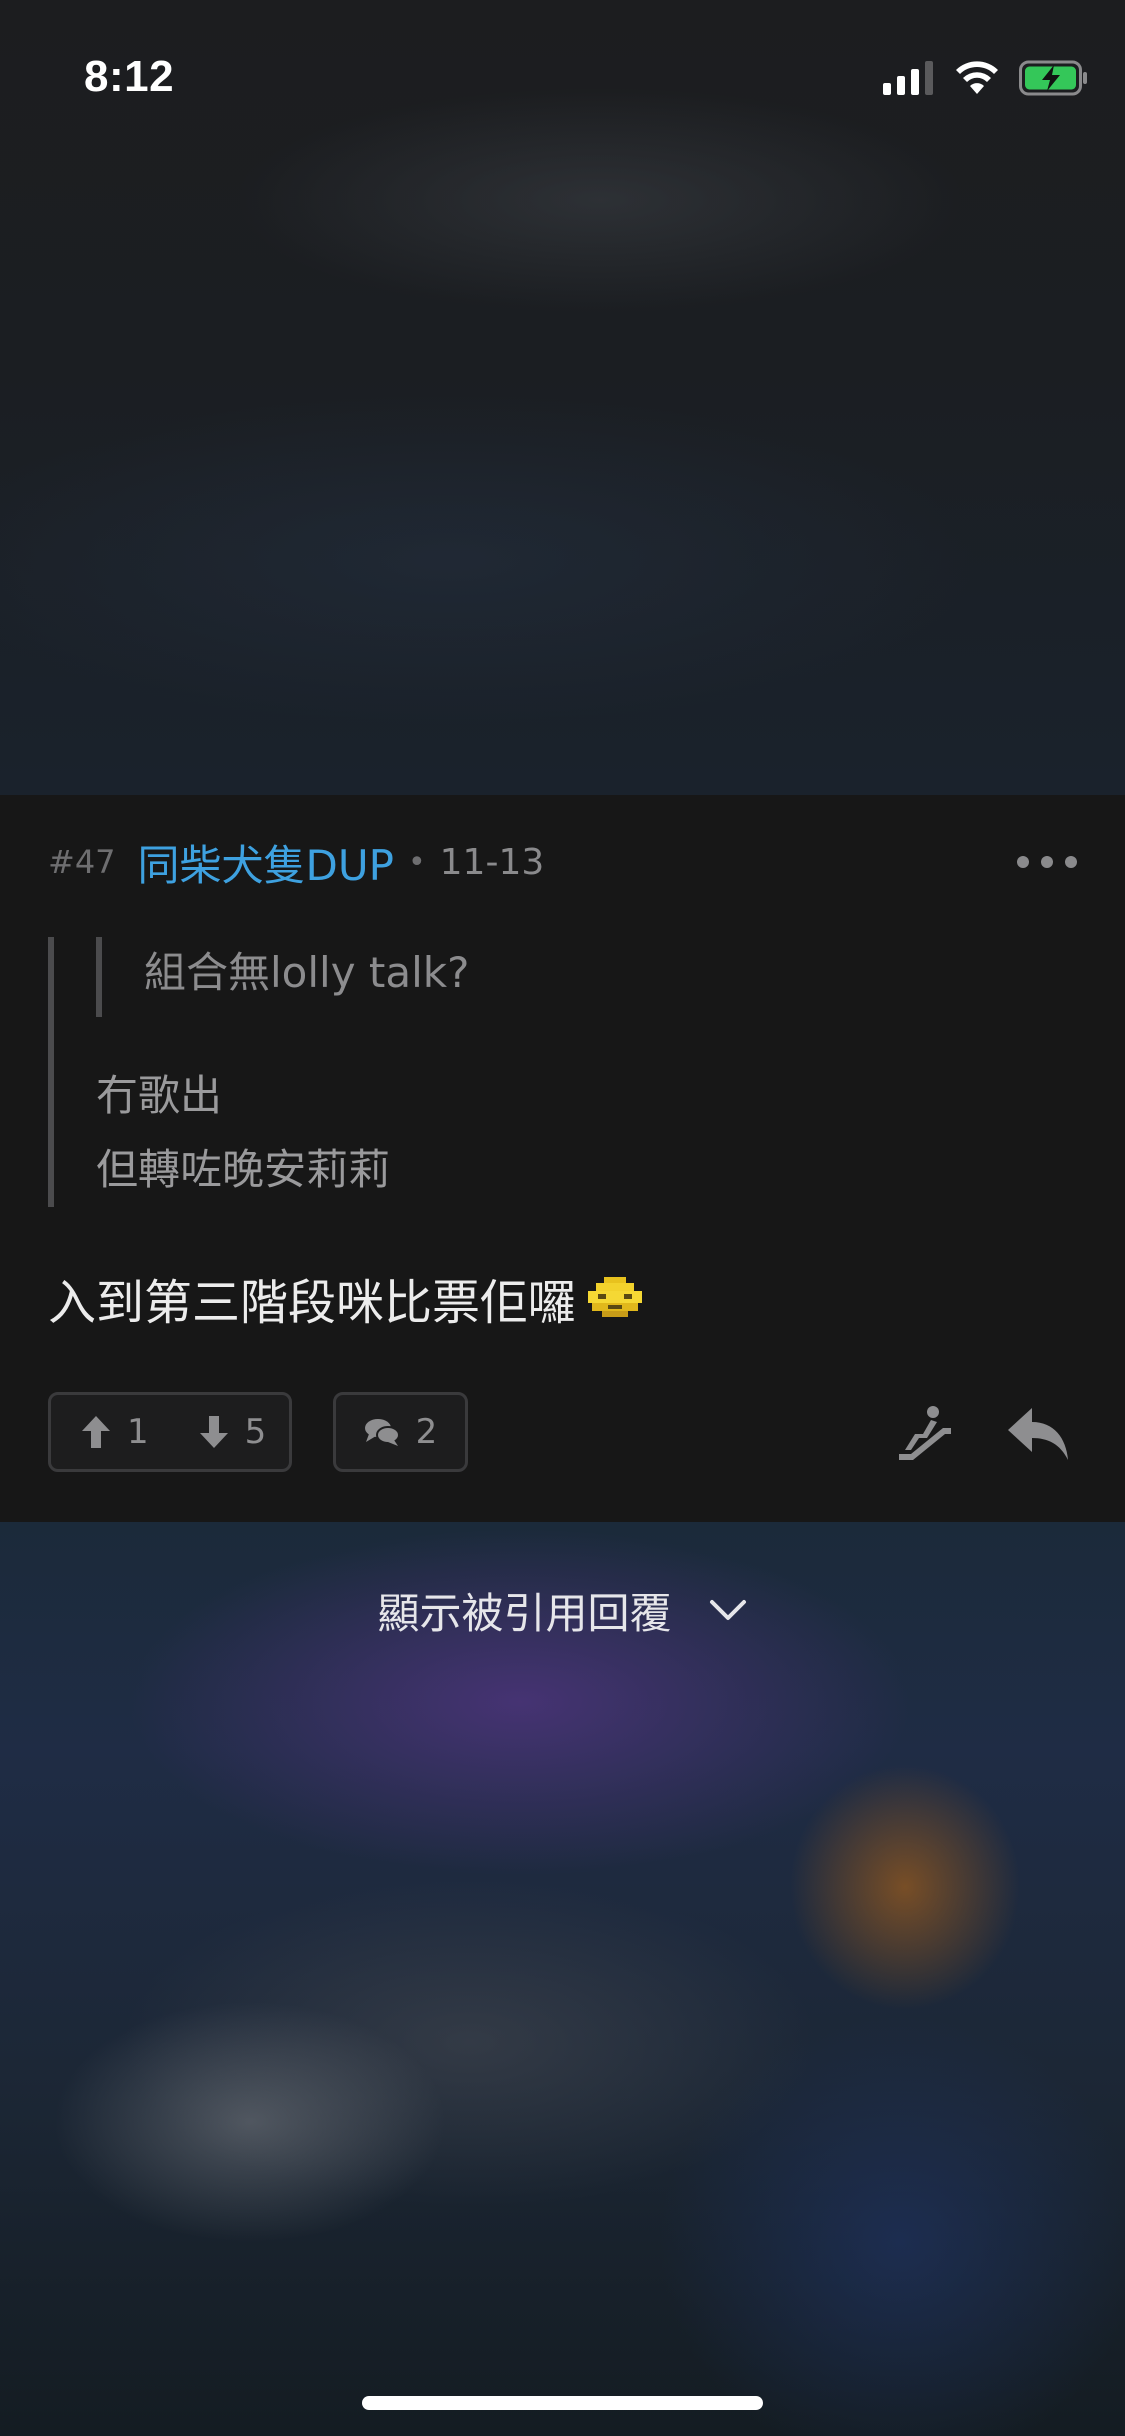  Describe the element at coordinates (129, 76) in the screenshot. I see `status-time: 8:12` at that location.